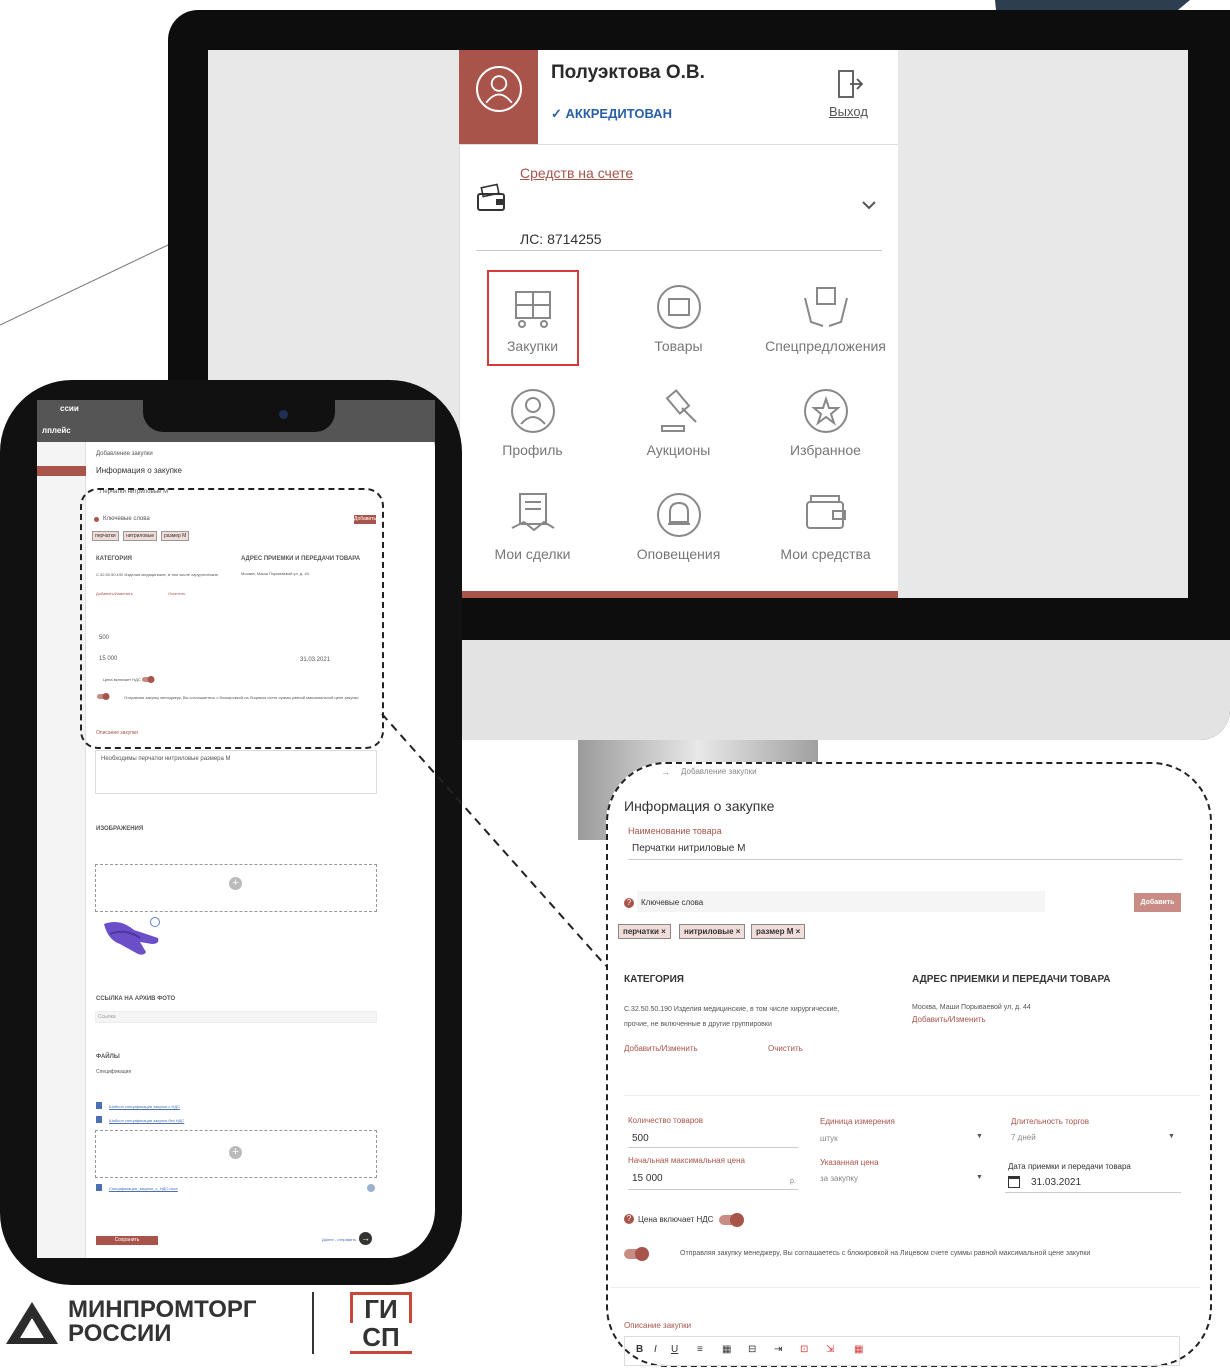 Image resolution: width=1230 pixels, height=1369 pixels. What do you see at coordinates (532, 450) in the screenshot?
I see `menu-label: Профиль` at bounding box center [532, 450].